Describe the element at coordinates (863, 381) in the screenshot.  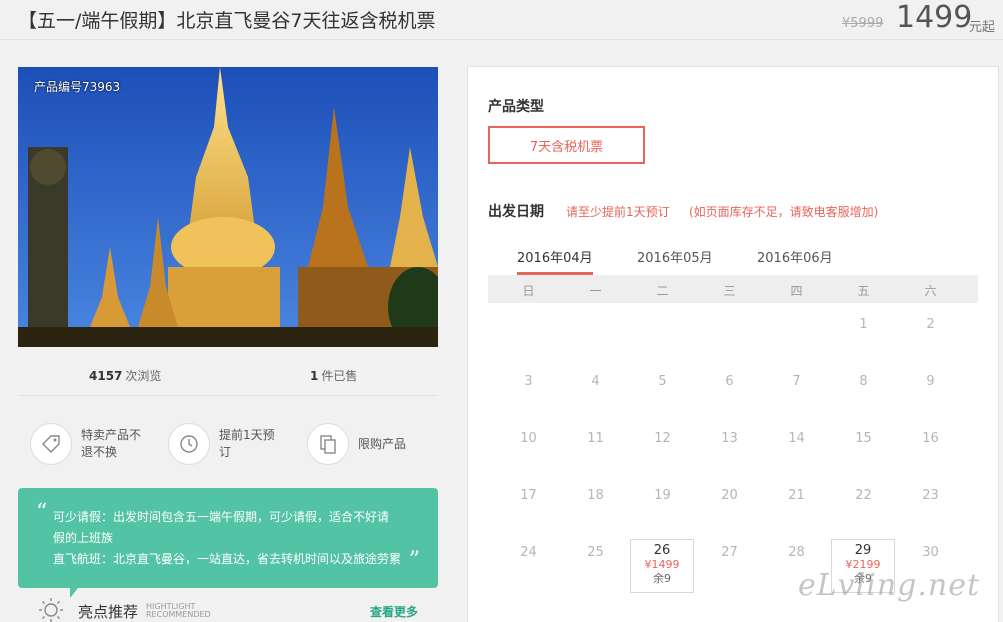
I see `calendar-day: 8` at that location.